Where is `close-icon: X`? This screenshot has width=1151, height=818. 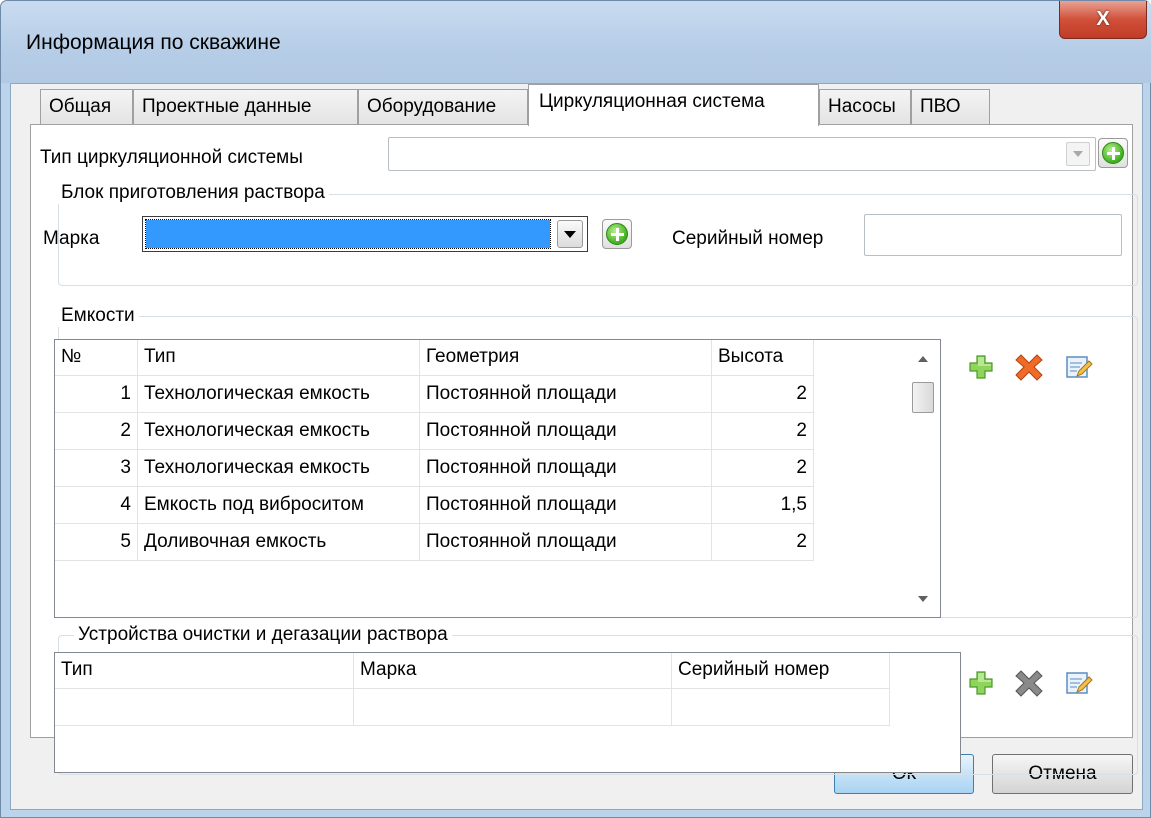
close-icon: X is located at coordinates (1103, 19).